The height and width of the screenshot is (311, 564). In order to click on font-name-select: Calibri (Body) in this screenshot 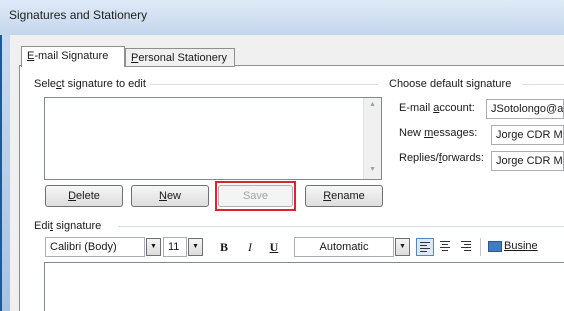, I will do `click(95, 247)`.